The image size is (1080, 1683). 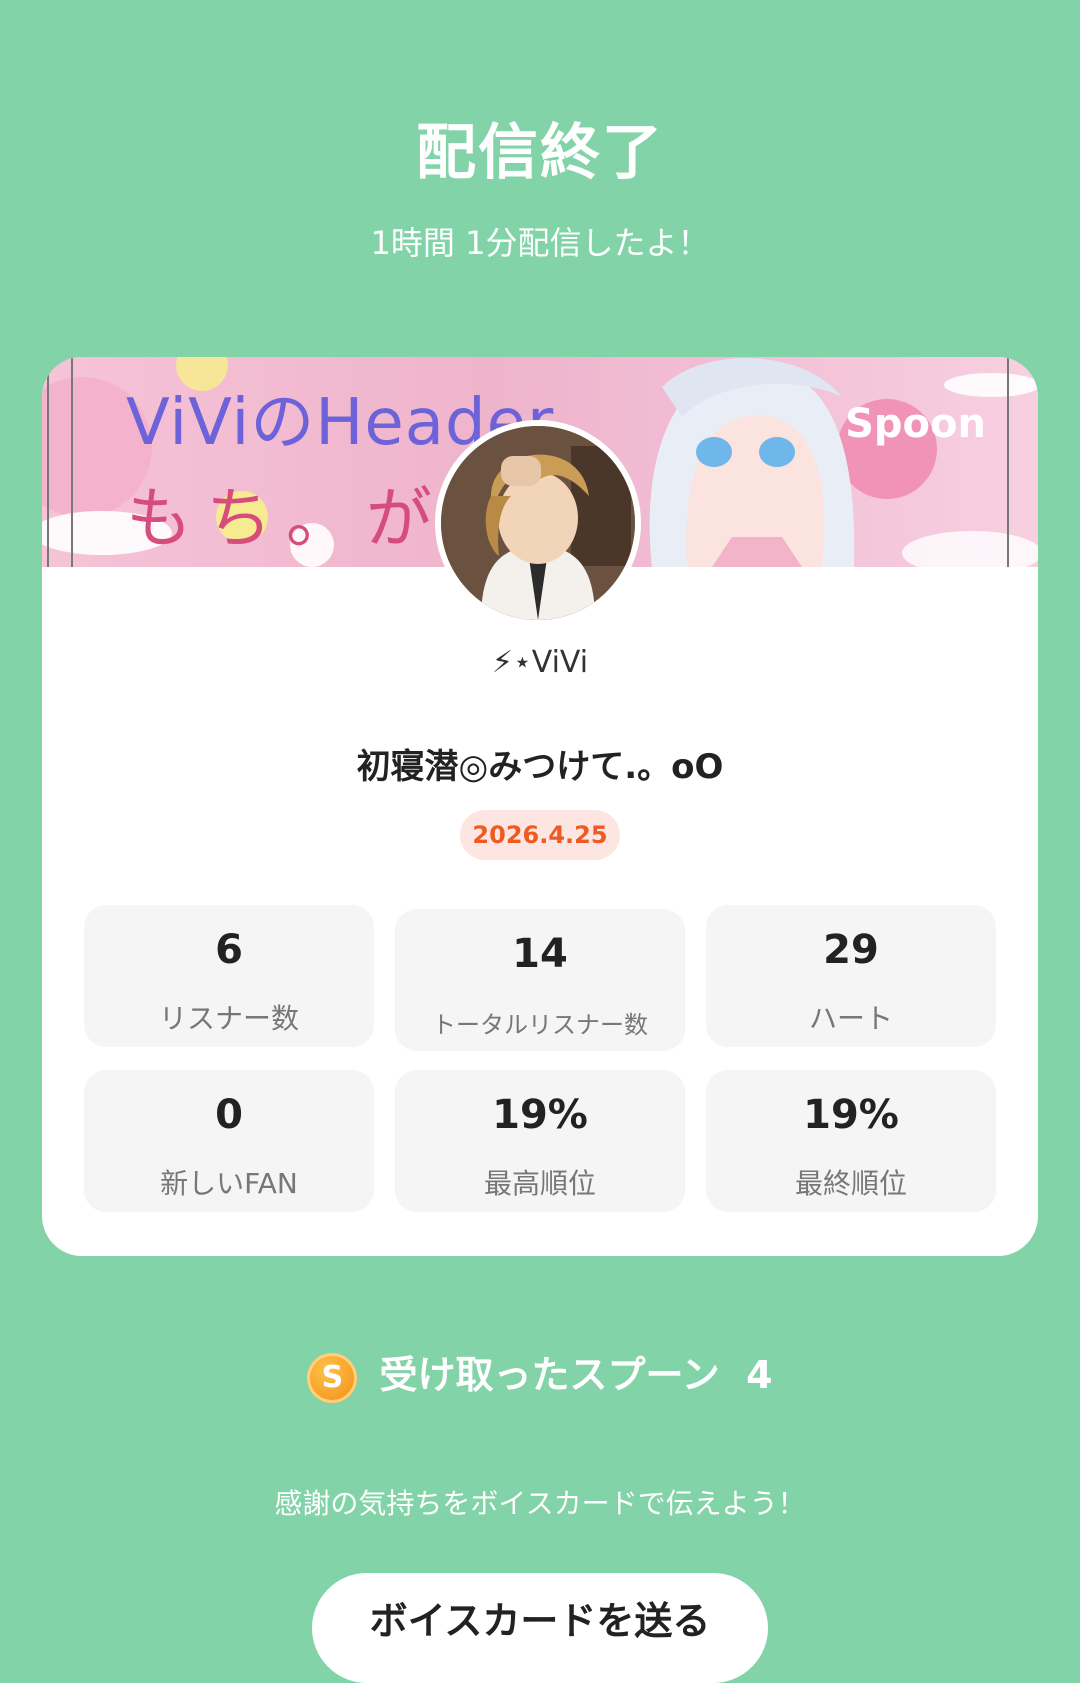 What do you see at coordinates (915, 424) in the screenshot?
I see `spoon-logo: Spoon` at bounding box center [915, 424].